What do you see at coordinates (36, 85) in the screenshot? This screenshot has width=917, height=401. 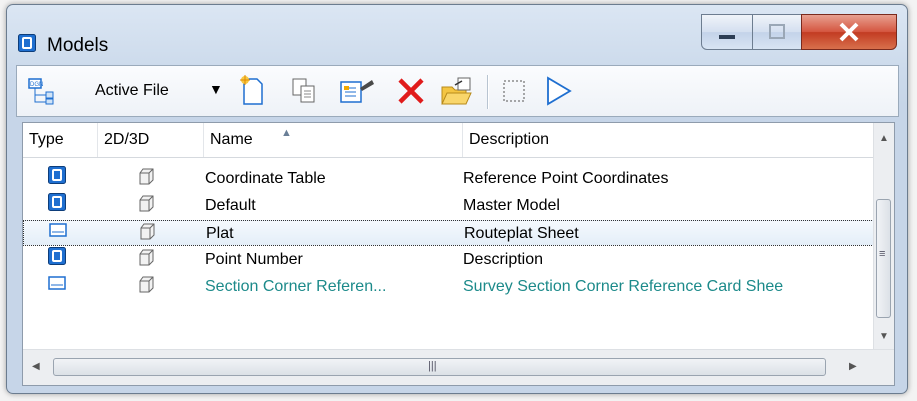 I see `svg-text: DGN` at bounding box center [36, 85].